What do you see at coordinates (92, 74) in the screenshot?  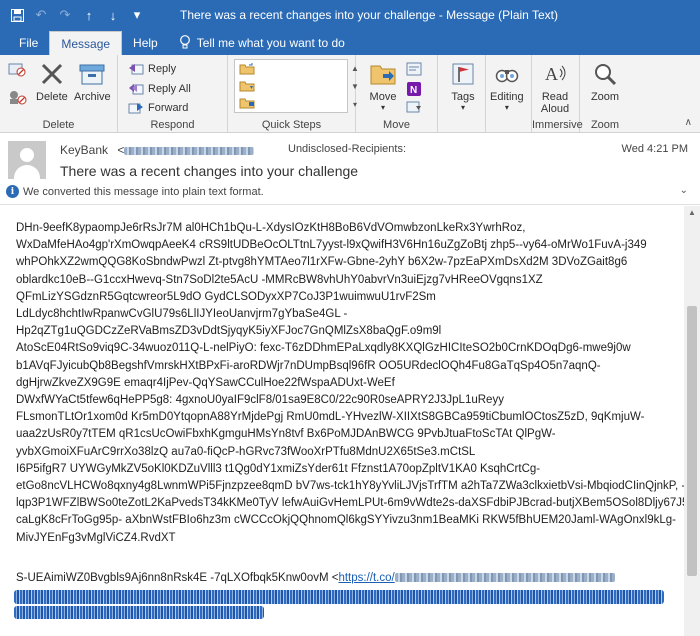 I see `archive-icon` at bounding box center [92, 74].